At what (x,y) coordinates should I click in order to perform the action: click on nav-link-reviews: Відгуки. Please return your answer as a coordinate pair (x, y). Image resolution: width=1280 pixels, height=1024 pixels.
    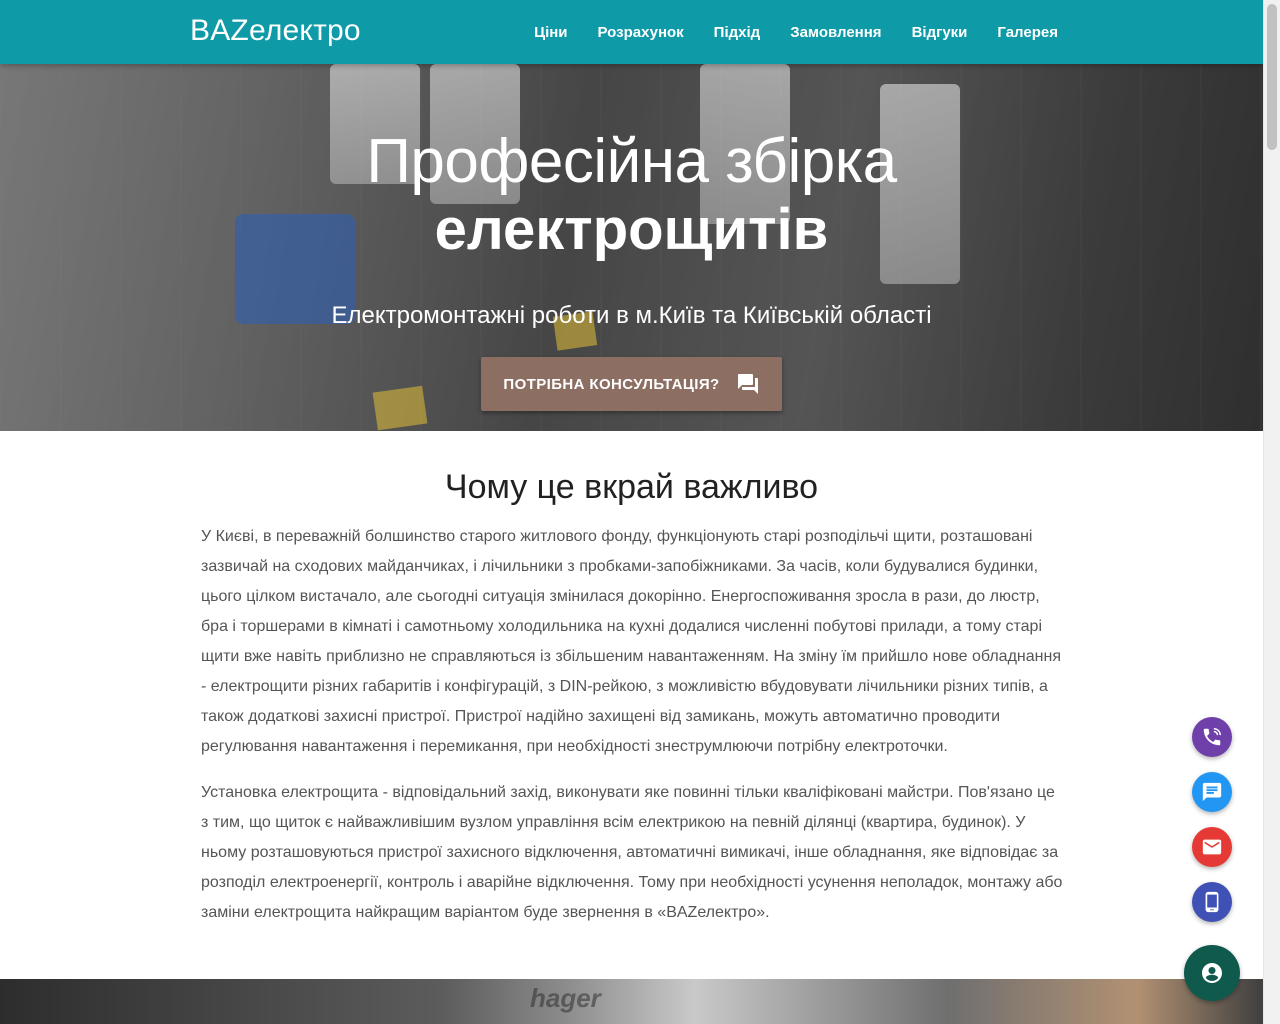
    Looking at the image, I should click on (940, 32).